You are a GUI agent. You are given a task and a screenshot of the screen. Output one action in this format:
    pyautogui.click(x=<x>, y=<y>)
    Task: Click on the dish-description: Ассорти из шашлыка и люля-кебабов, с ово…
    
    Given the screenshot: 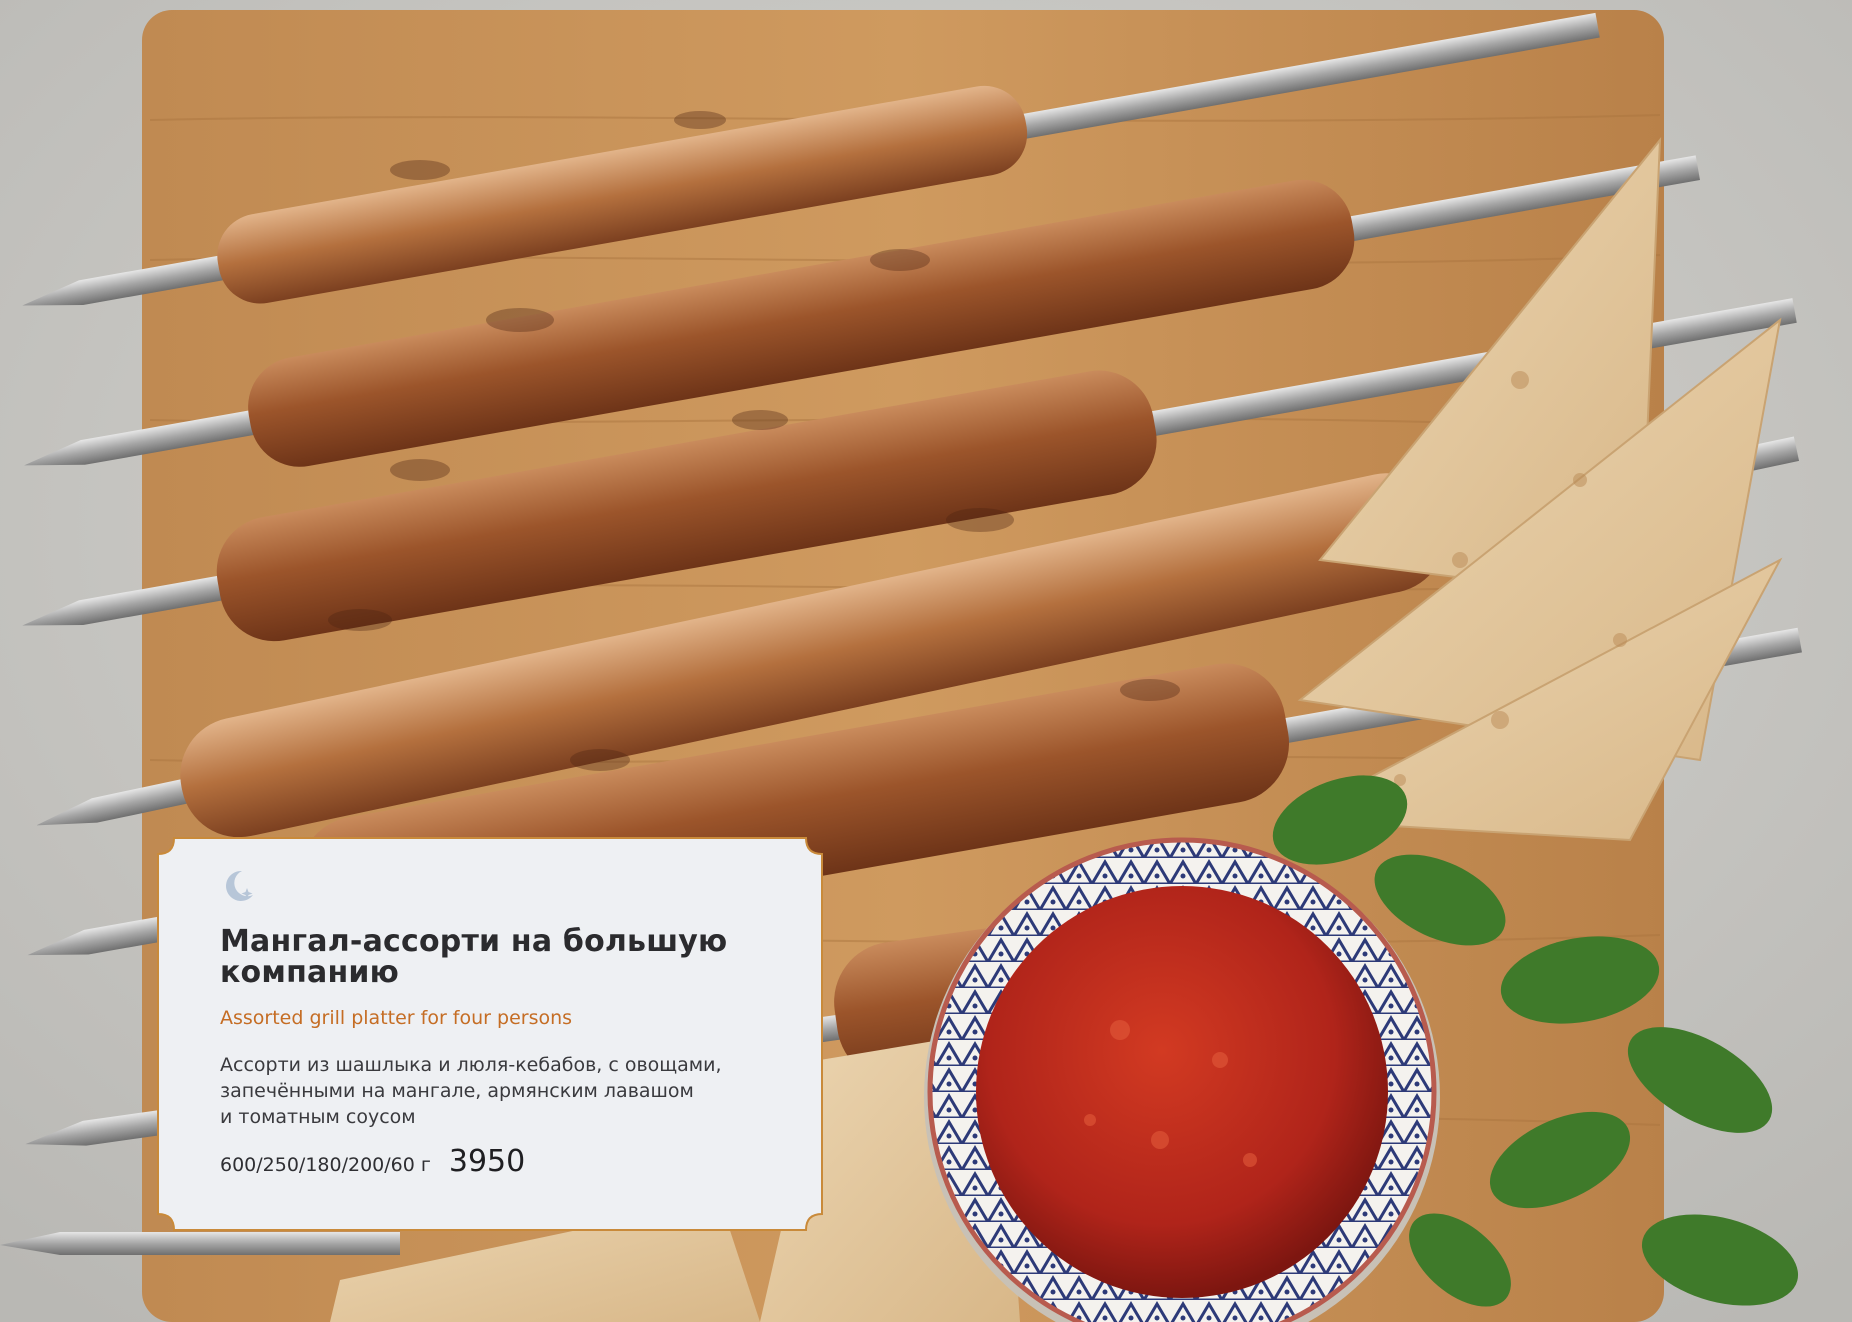 What is the action you would take?
    pyautogui.click(x=471, y=1091)
    